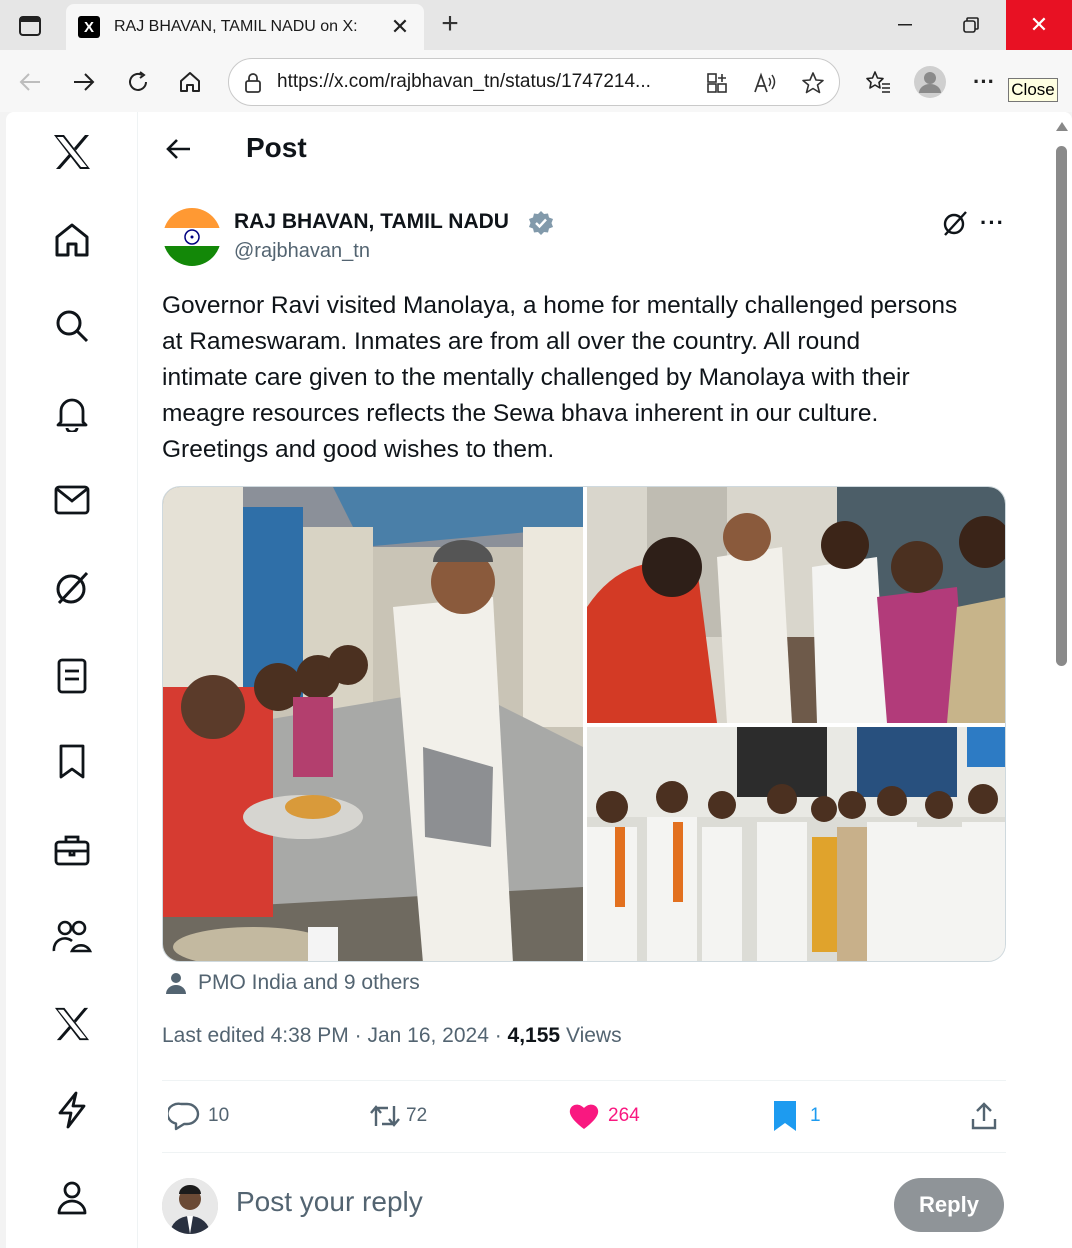  I want to click on reply-input: Post your reply, so click(329, 1202).